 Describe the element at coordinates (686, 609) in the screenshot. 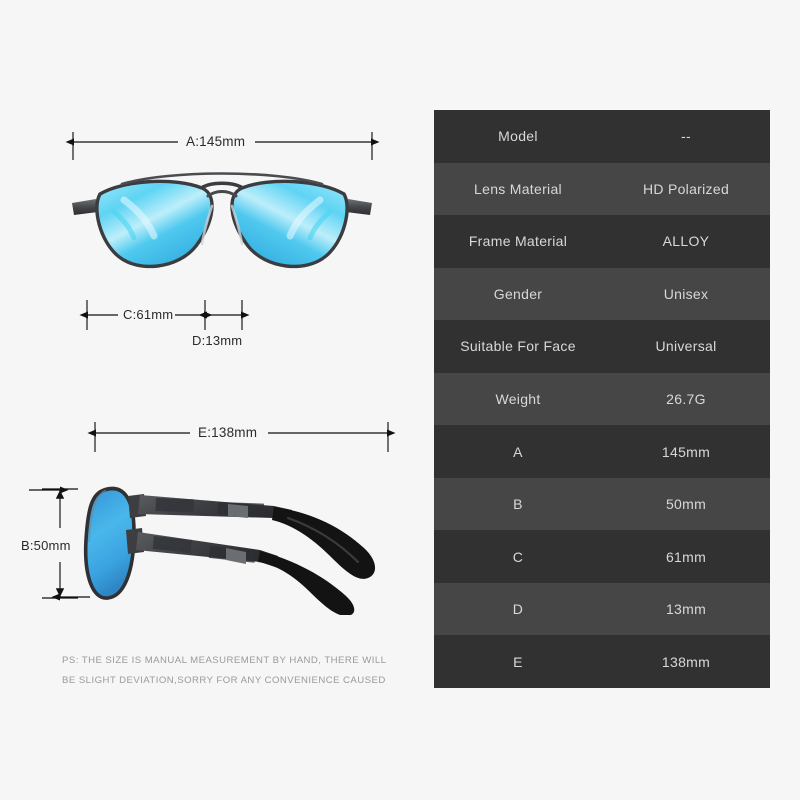

I see `spec-value: 13mm` at that location.